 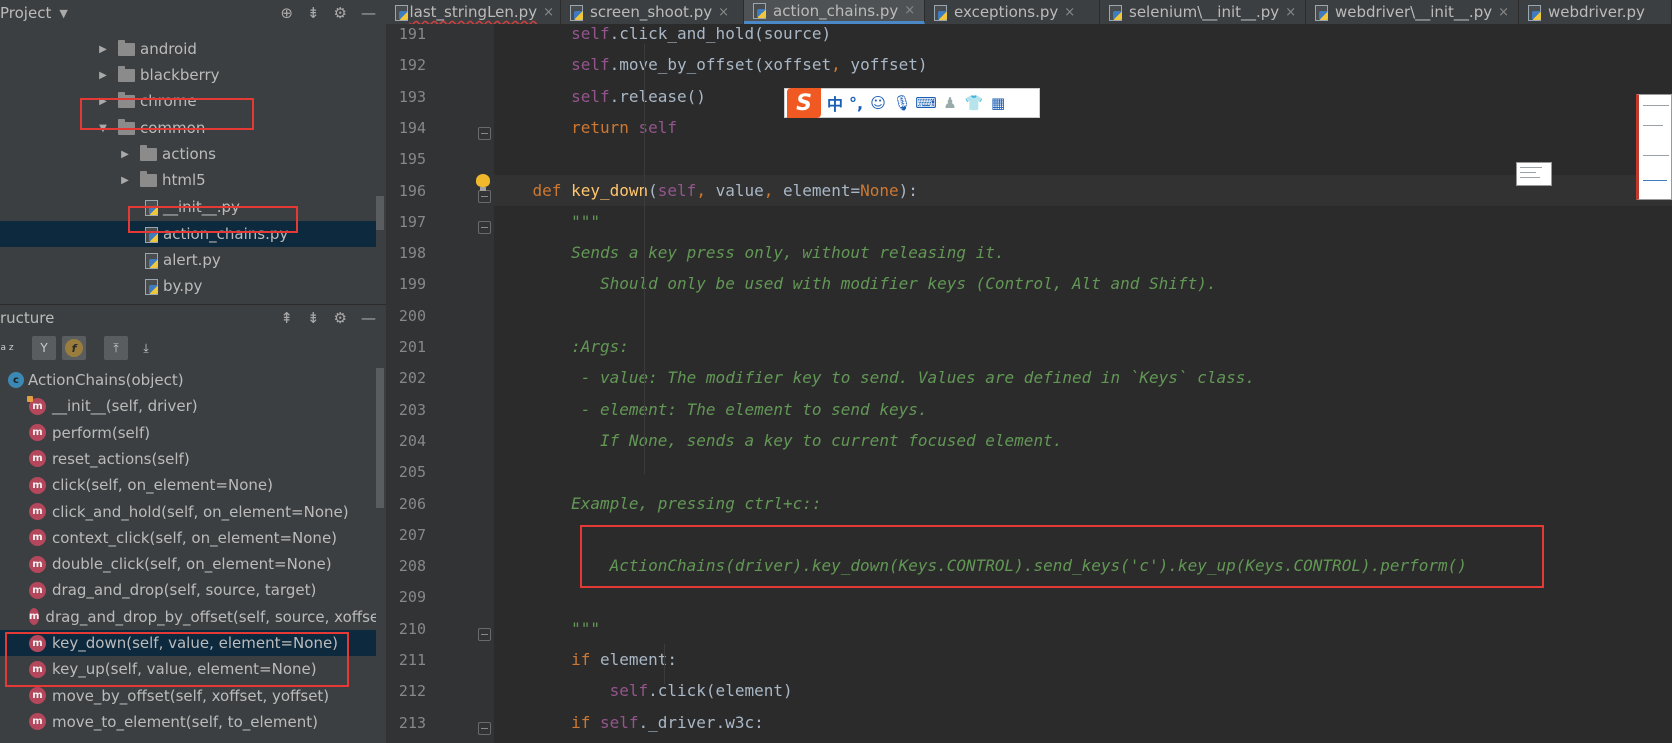 I want to click on tree-item-label: android, so click(x=168, y=49).